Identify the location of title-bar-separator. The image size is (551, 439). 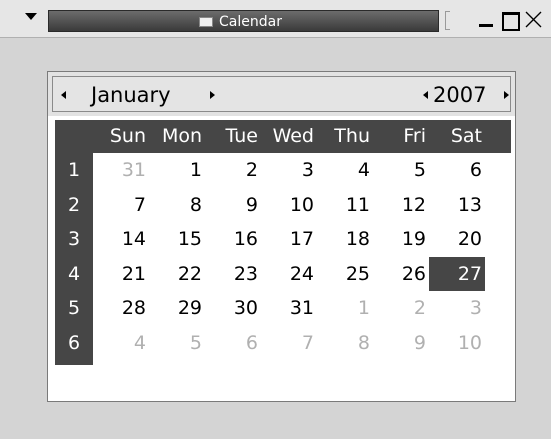
(447, 20).